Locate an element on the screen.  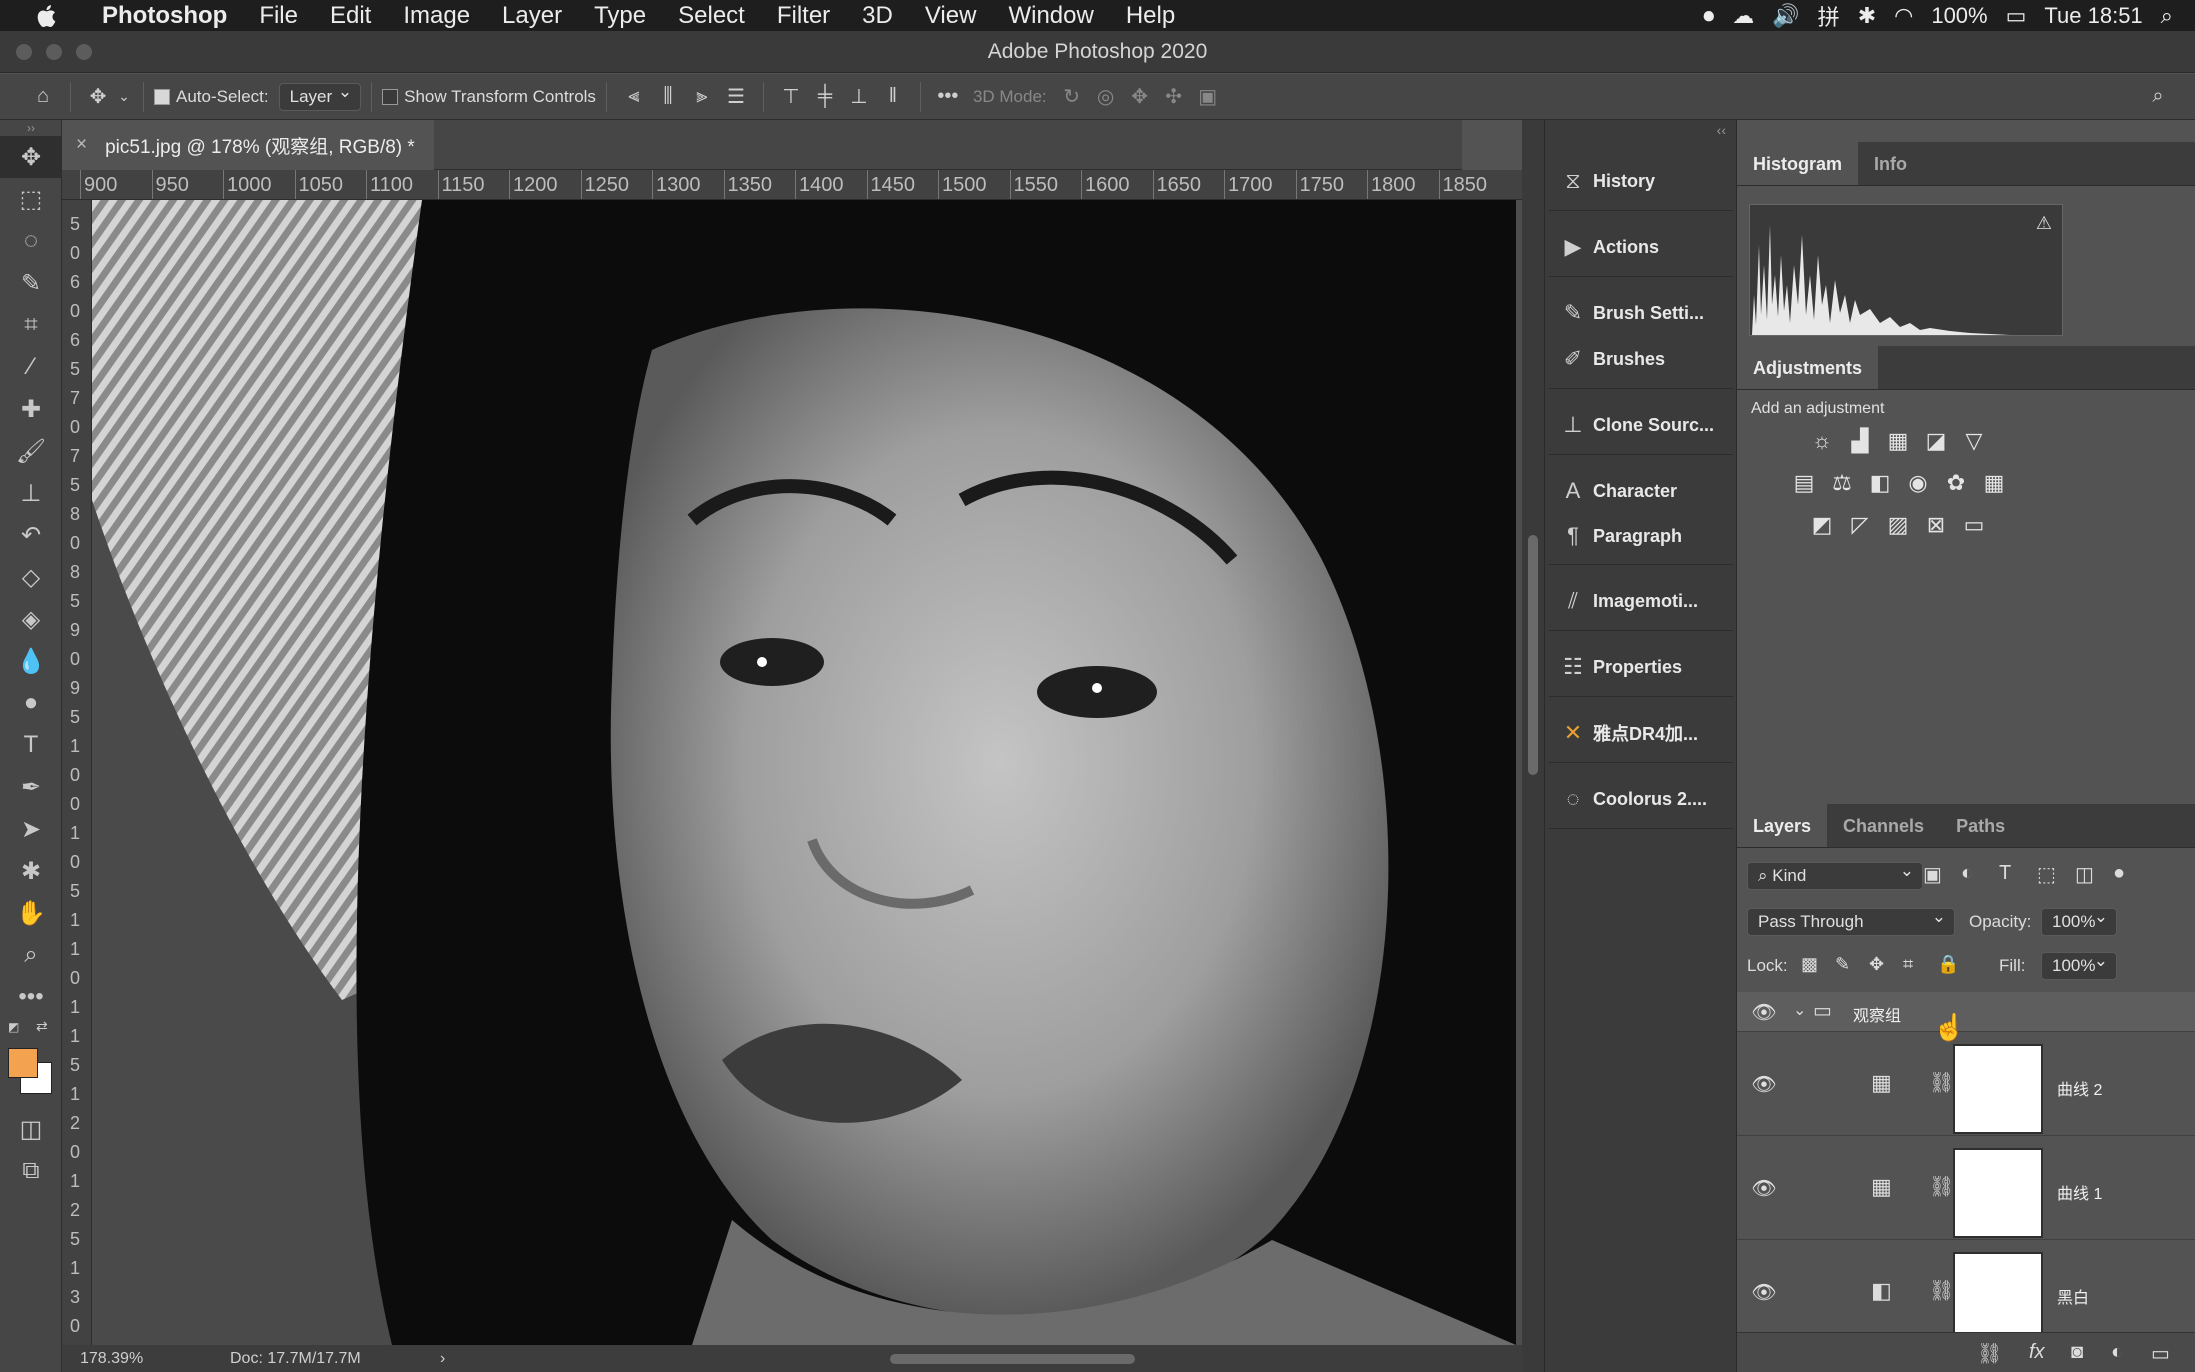
menu-window: Window is located at coordinates (1050, 16).